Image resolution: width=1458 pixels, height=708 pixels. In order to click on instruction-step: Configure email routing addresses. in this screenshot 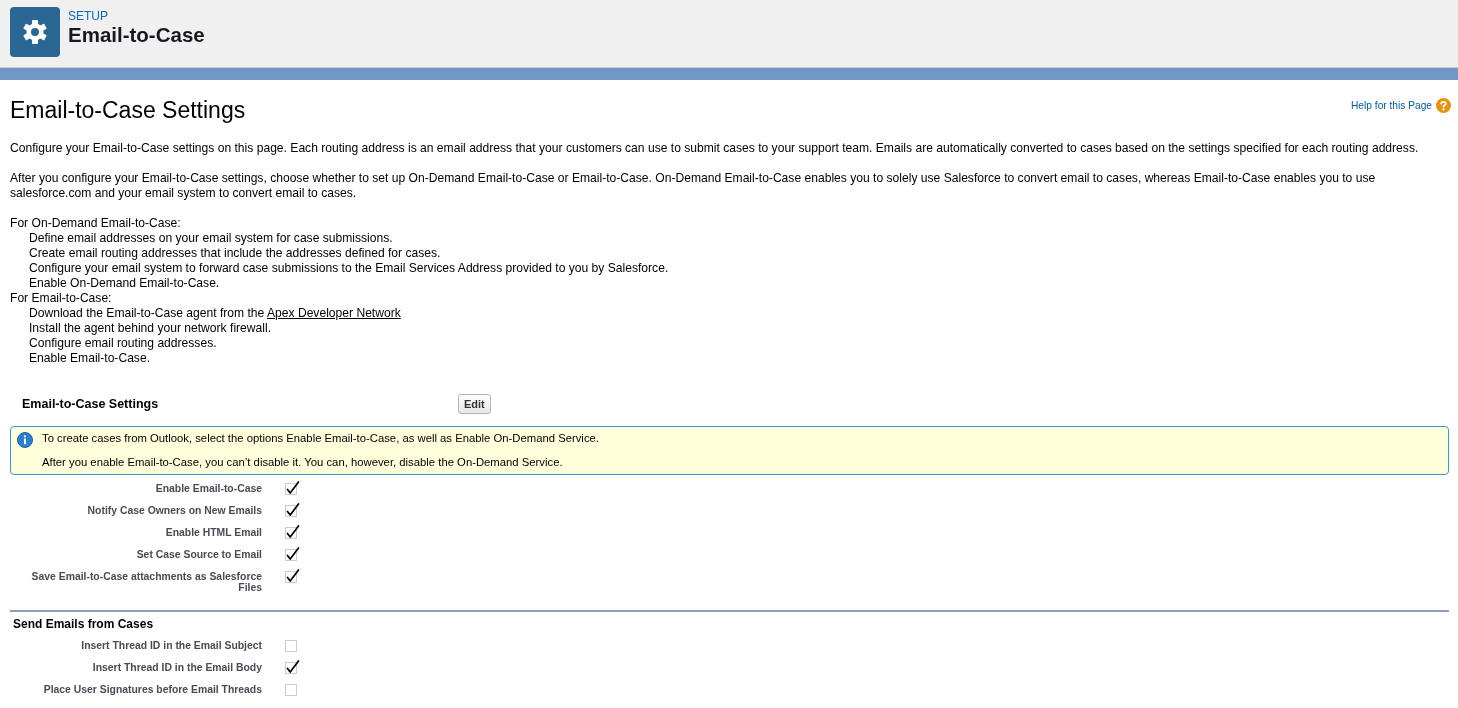, I will do `click(730, 343)`.